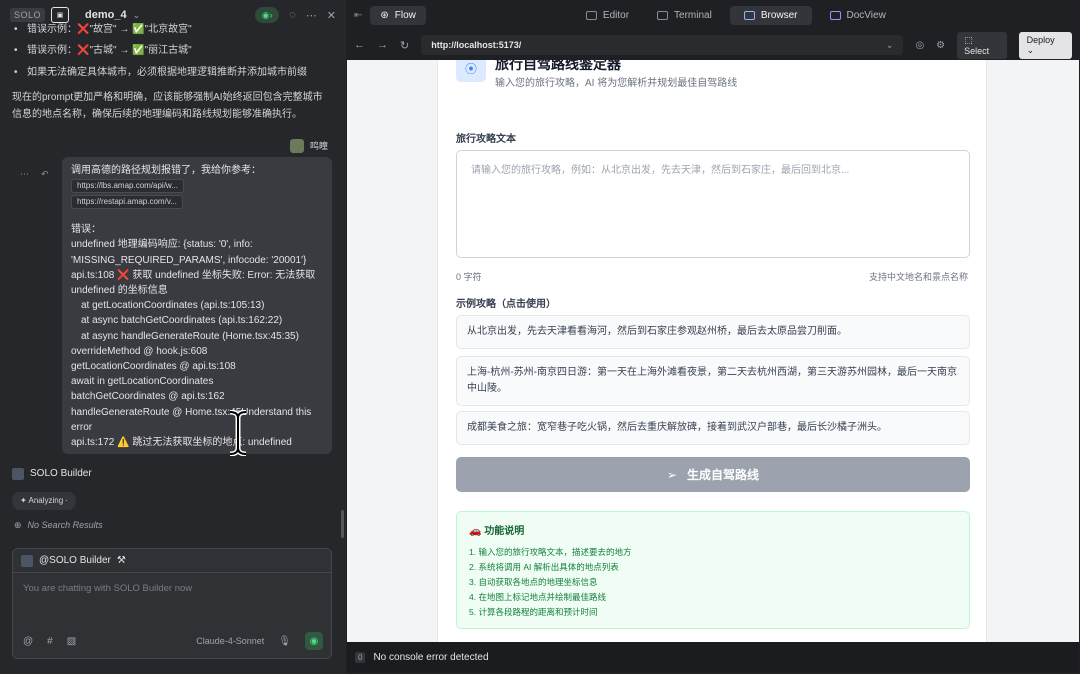 Image resolution: width=1080 pixels, height=674 pixels. What do you see at coordinates (172, 561) in the screenshot?
I see `mention-tag: @SOLO Builder ⚒` at bounding box center [172, 561].